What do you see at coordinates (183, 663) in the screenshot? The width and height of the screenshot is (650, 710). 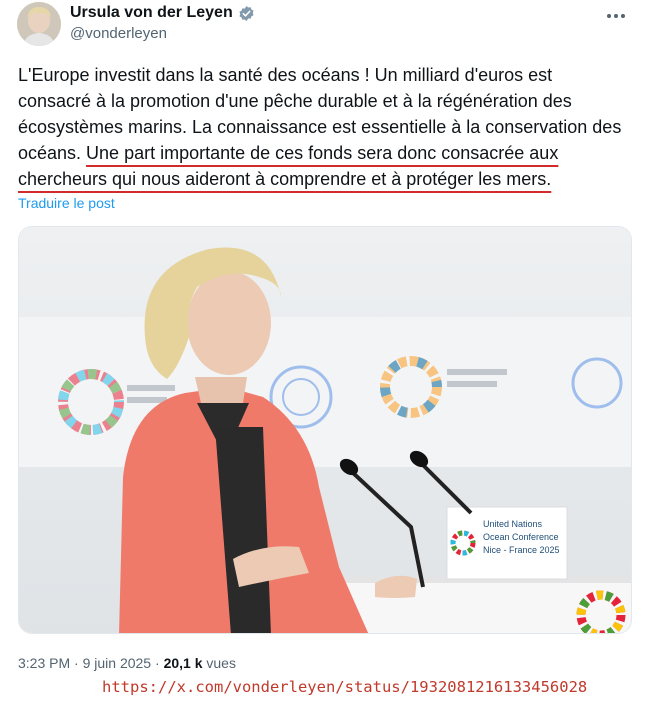 I see `views-count: 20,1 k` at bounding box center [183, 663].